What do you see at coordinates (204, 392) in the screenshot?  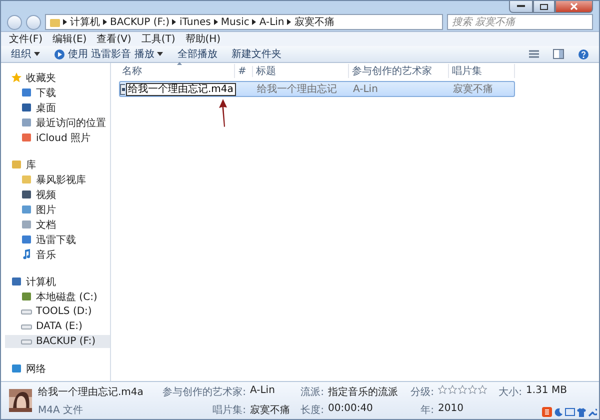 I see `field-label: 参与创作的艺术家:` at bounding box center [204, 392].